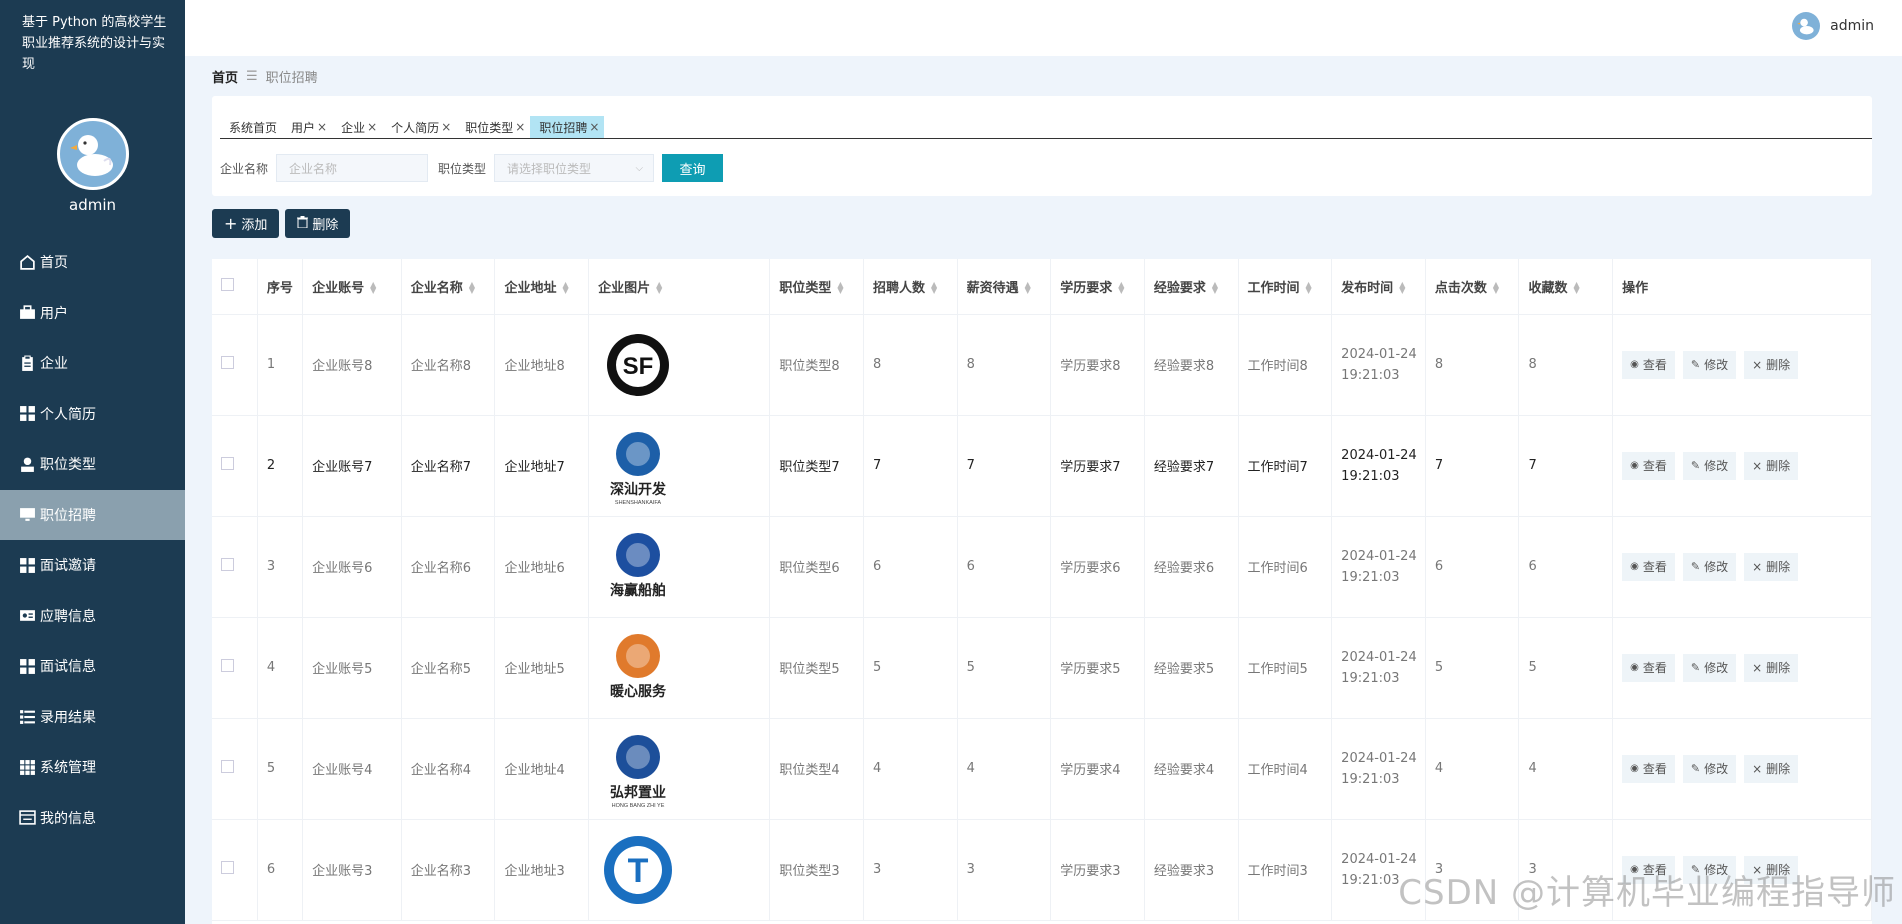  What do you see at coordinates (1634, 667) in the screenshot?
I see `eye-icon: ◉` at bounding box center [1634, 667].